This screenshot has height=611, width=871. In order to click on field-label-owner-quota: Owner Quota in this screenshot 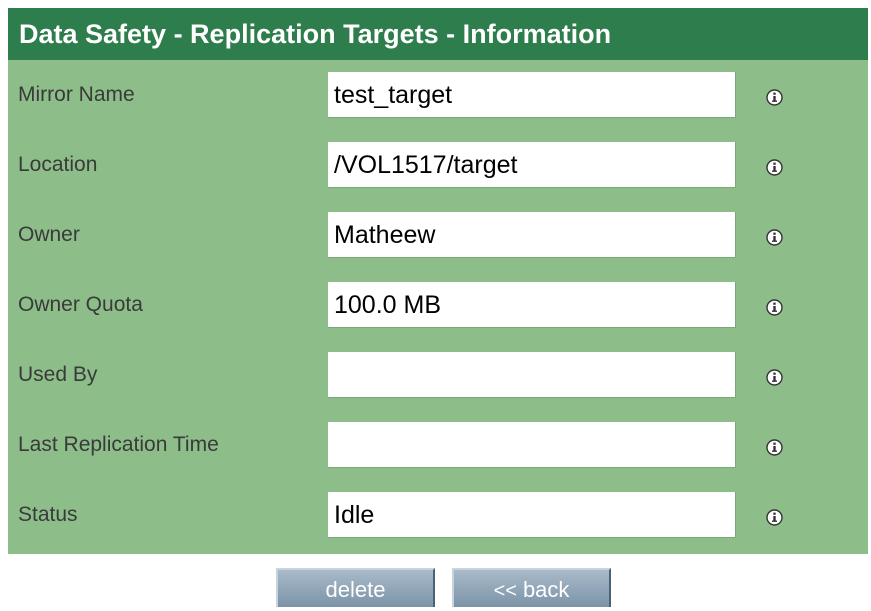, I will do `click(80, 304)`.